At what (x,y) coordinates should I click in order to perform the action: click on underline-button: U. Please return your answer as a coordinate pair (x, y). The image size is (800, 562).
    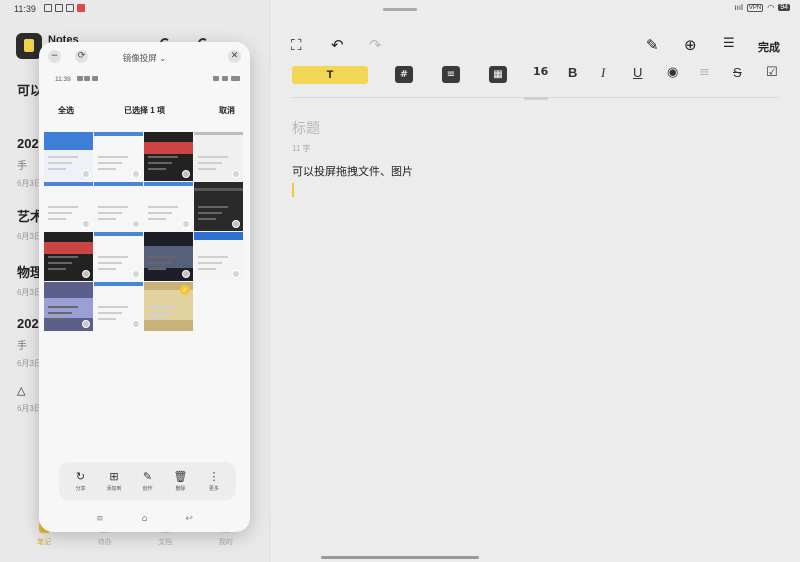
    Looking at the image, I should click on (637, 72).